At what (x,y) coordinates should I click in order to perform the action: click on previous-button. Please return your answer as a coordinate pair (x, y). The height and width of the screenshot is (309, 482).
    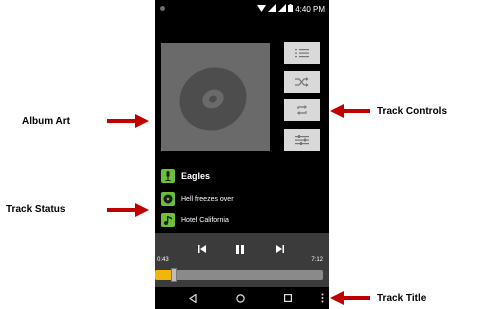
    Looking at the image, I should click on (202, 249).